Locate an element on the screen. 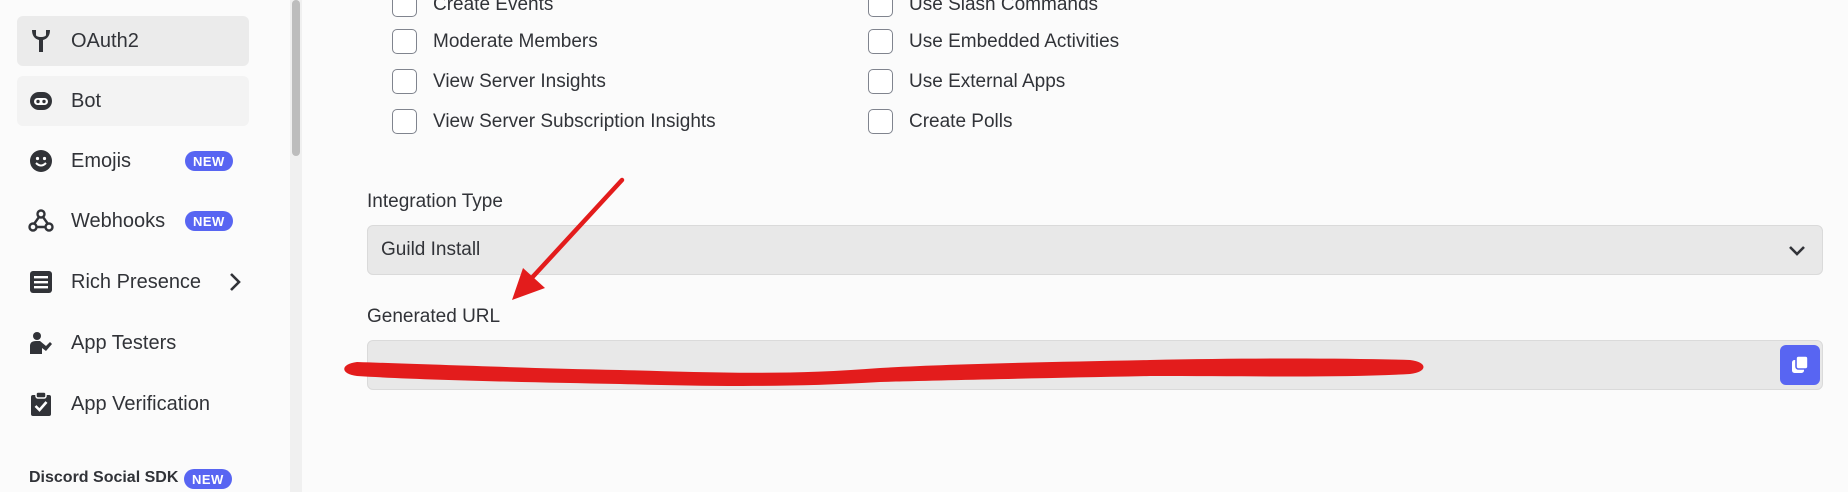 This screenshot has width=1848, height=492. sidebar-item-rich-presence: Rich Presence is located at coordinates (133, 282).